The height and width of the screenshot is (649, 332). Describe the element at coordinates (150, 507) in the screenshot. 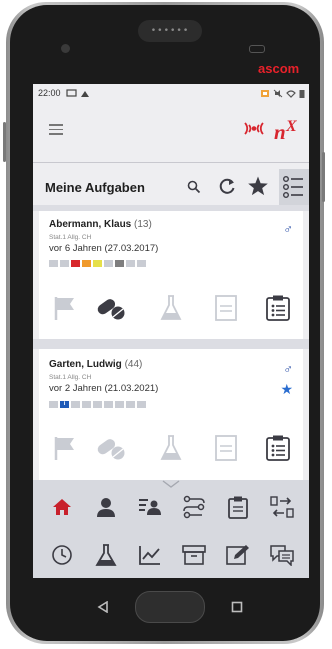

I see `patient-list-icon` at that location.